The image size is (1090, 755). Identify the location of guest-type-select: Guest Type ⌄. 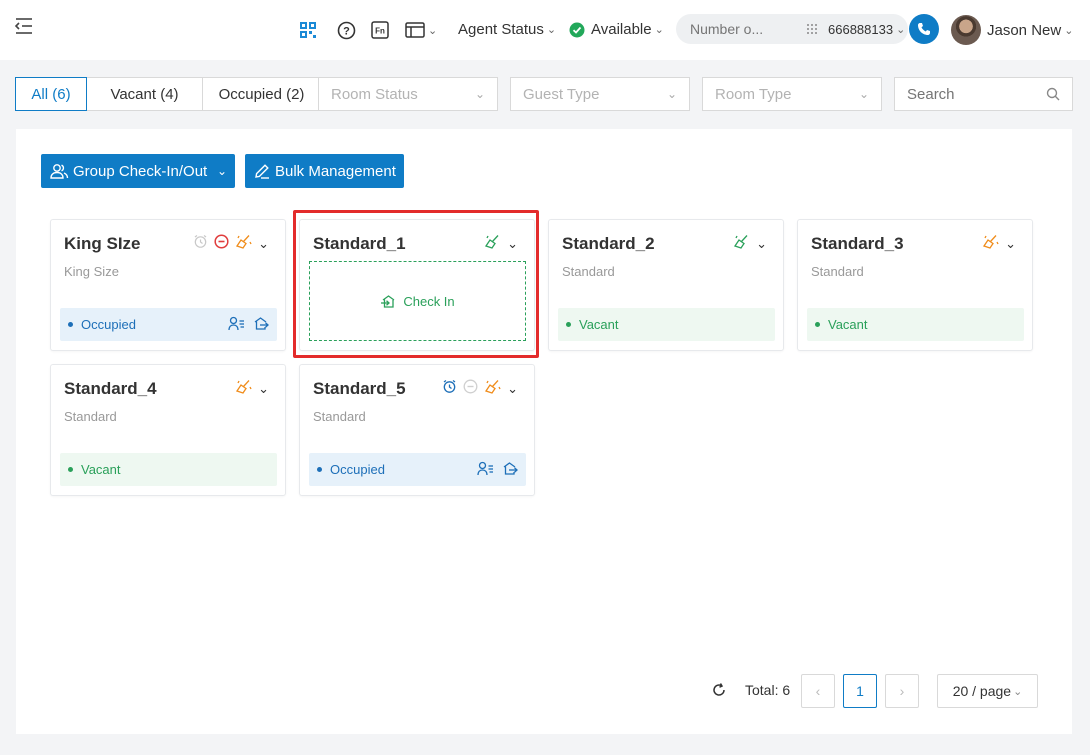
(600, 94).